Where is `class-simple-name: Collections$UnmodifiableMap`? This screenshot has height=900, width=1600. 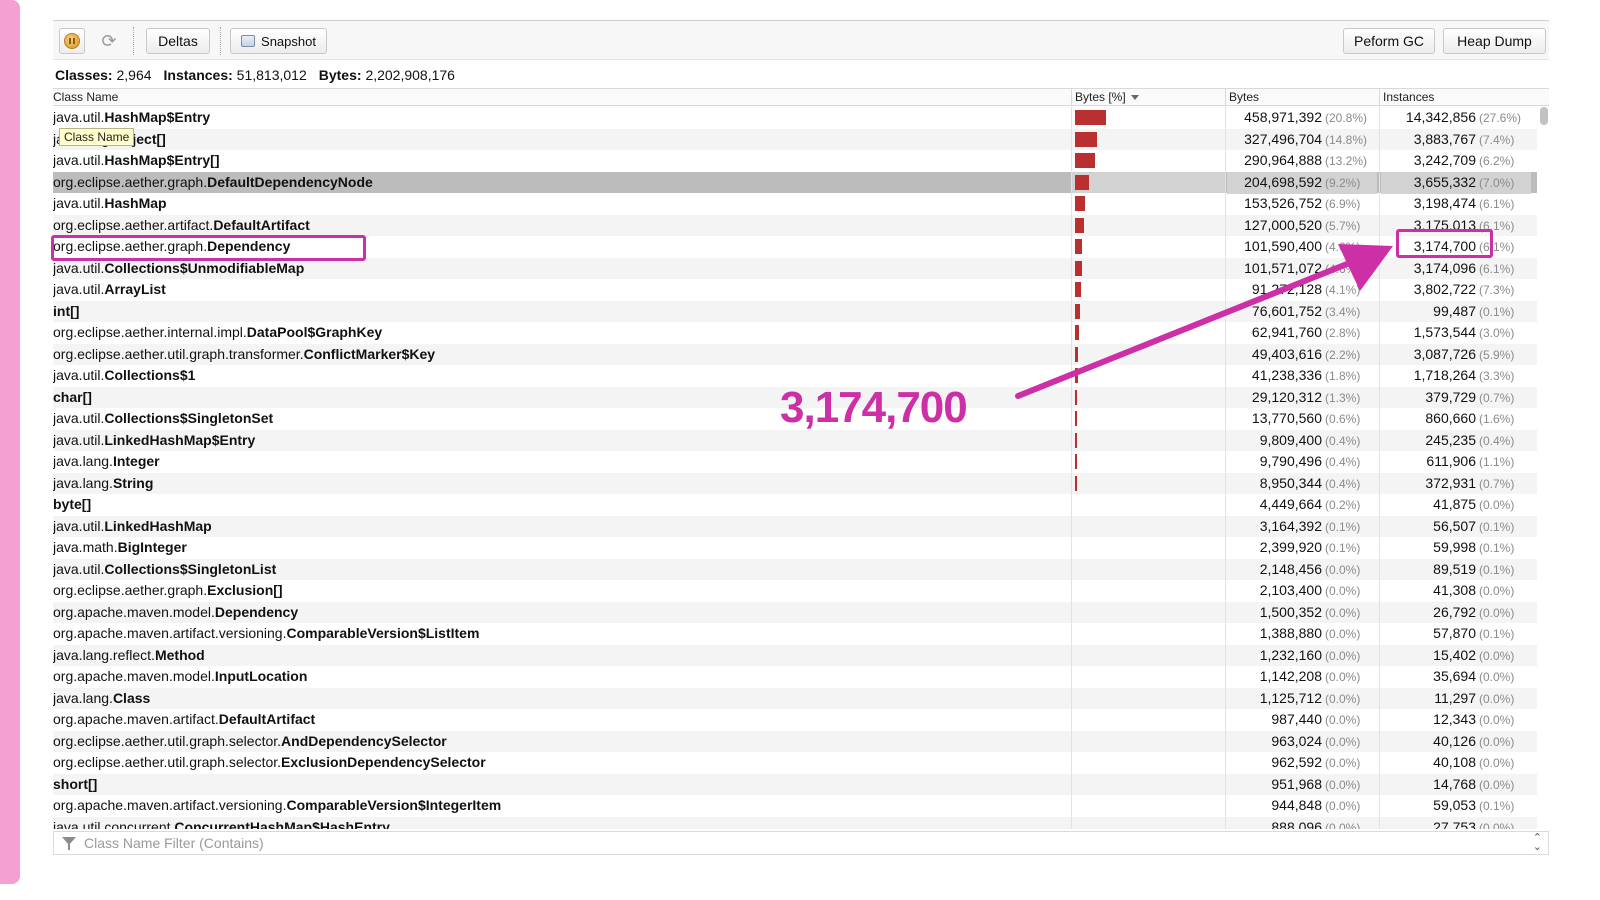
class-simple-name: Collections$UnmodifiableMap is located at coordinates (204, 267).